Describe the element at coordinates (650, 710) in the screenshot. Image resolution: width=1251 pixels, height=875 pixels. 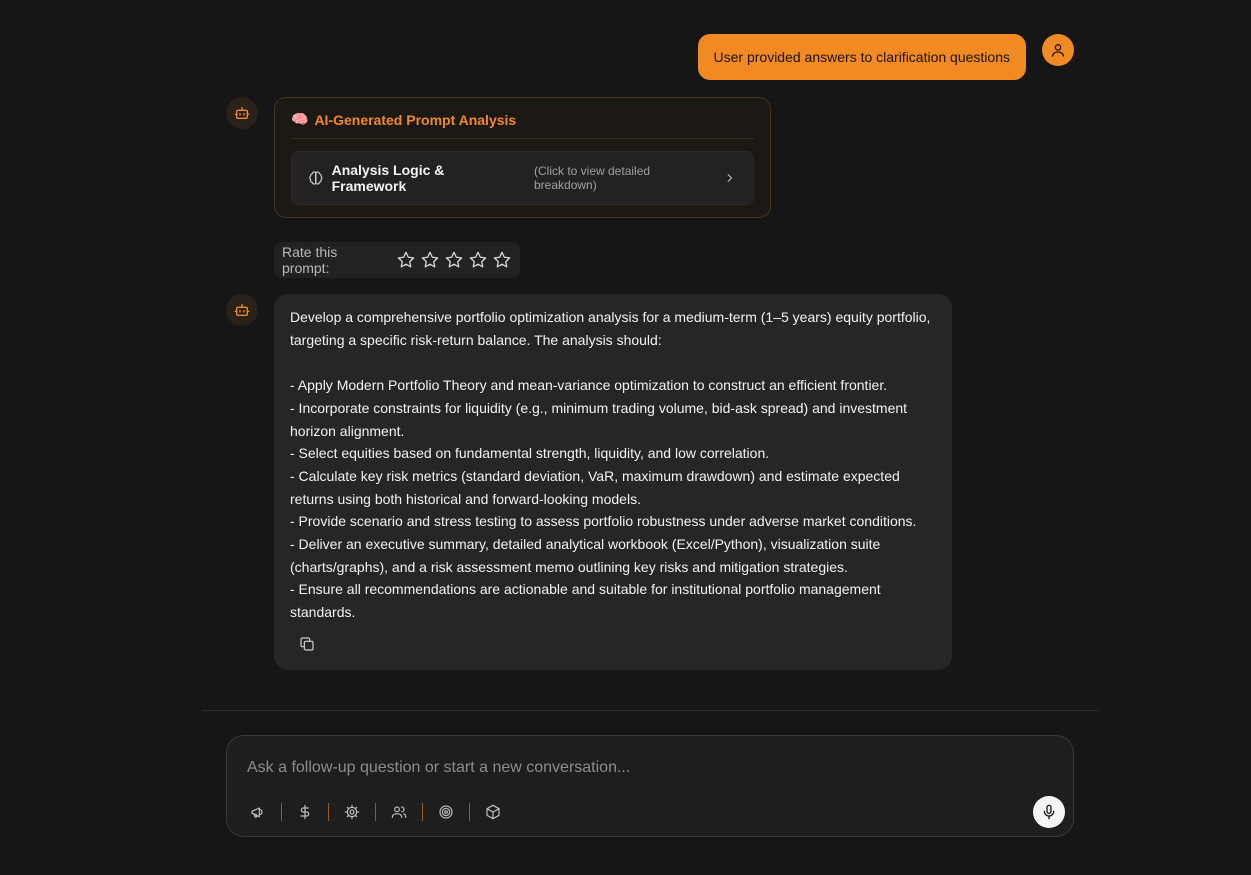
I see `divider` at that location.